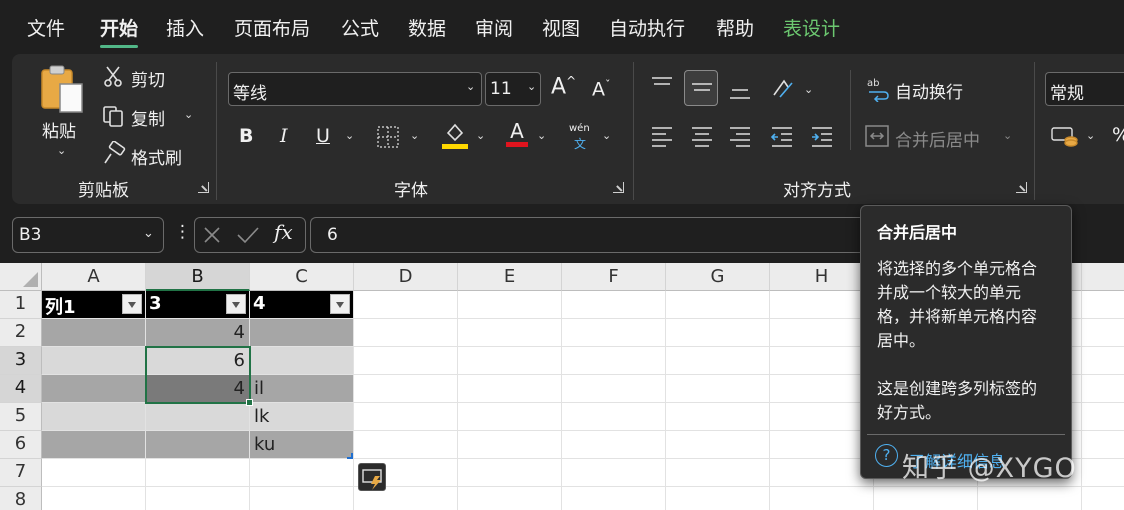 Image resolution: width=1124 pixels, height=510 pixels. What do you see at coordinates (302, 445) in the screenshot?
I see `table-cell: ku` at bounding box center [302, 445].